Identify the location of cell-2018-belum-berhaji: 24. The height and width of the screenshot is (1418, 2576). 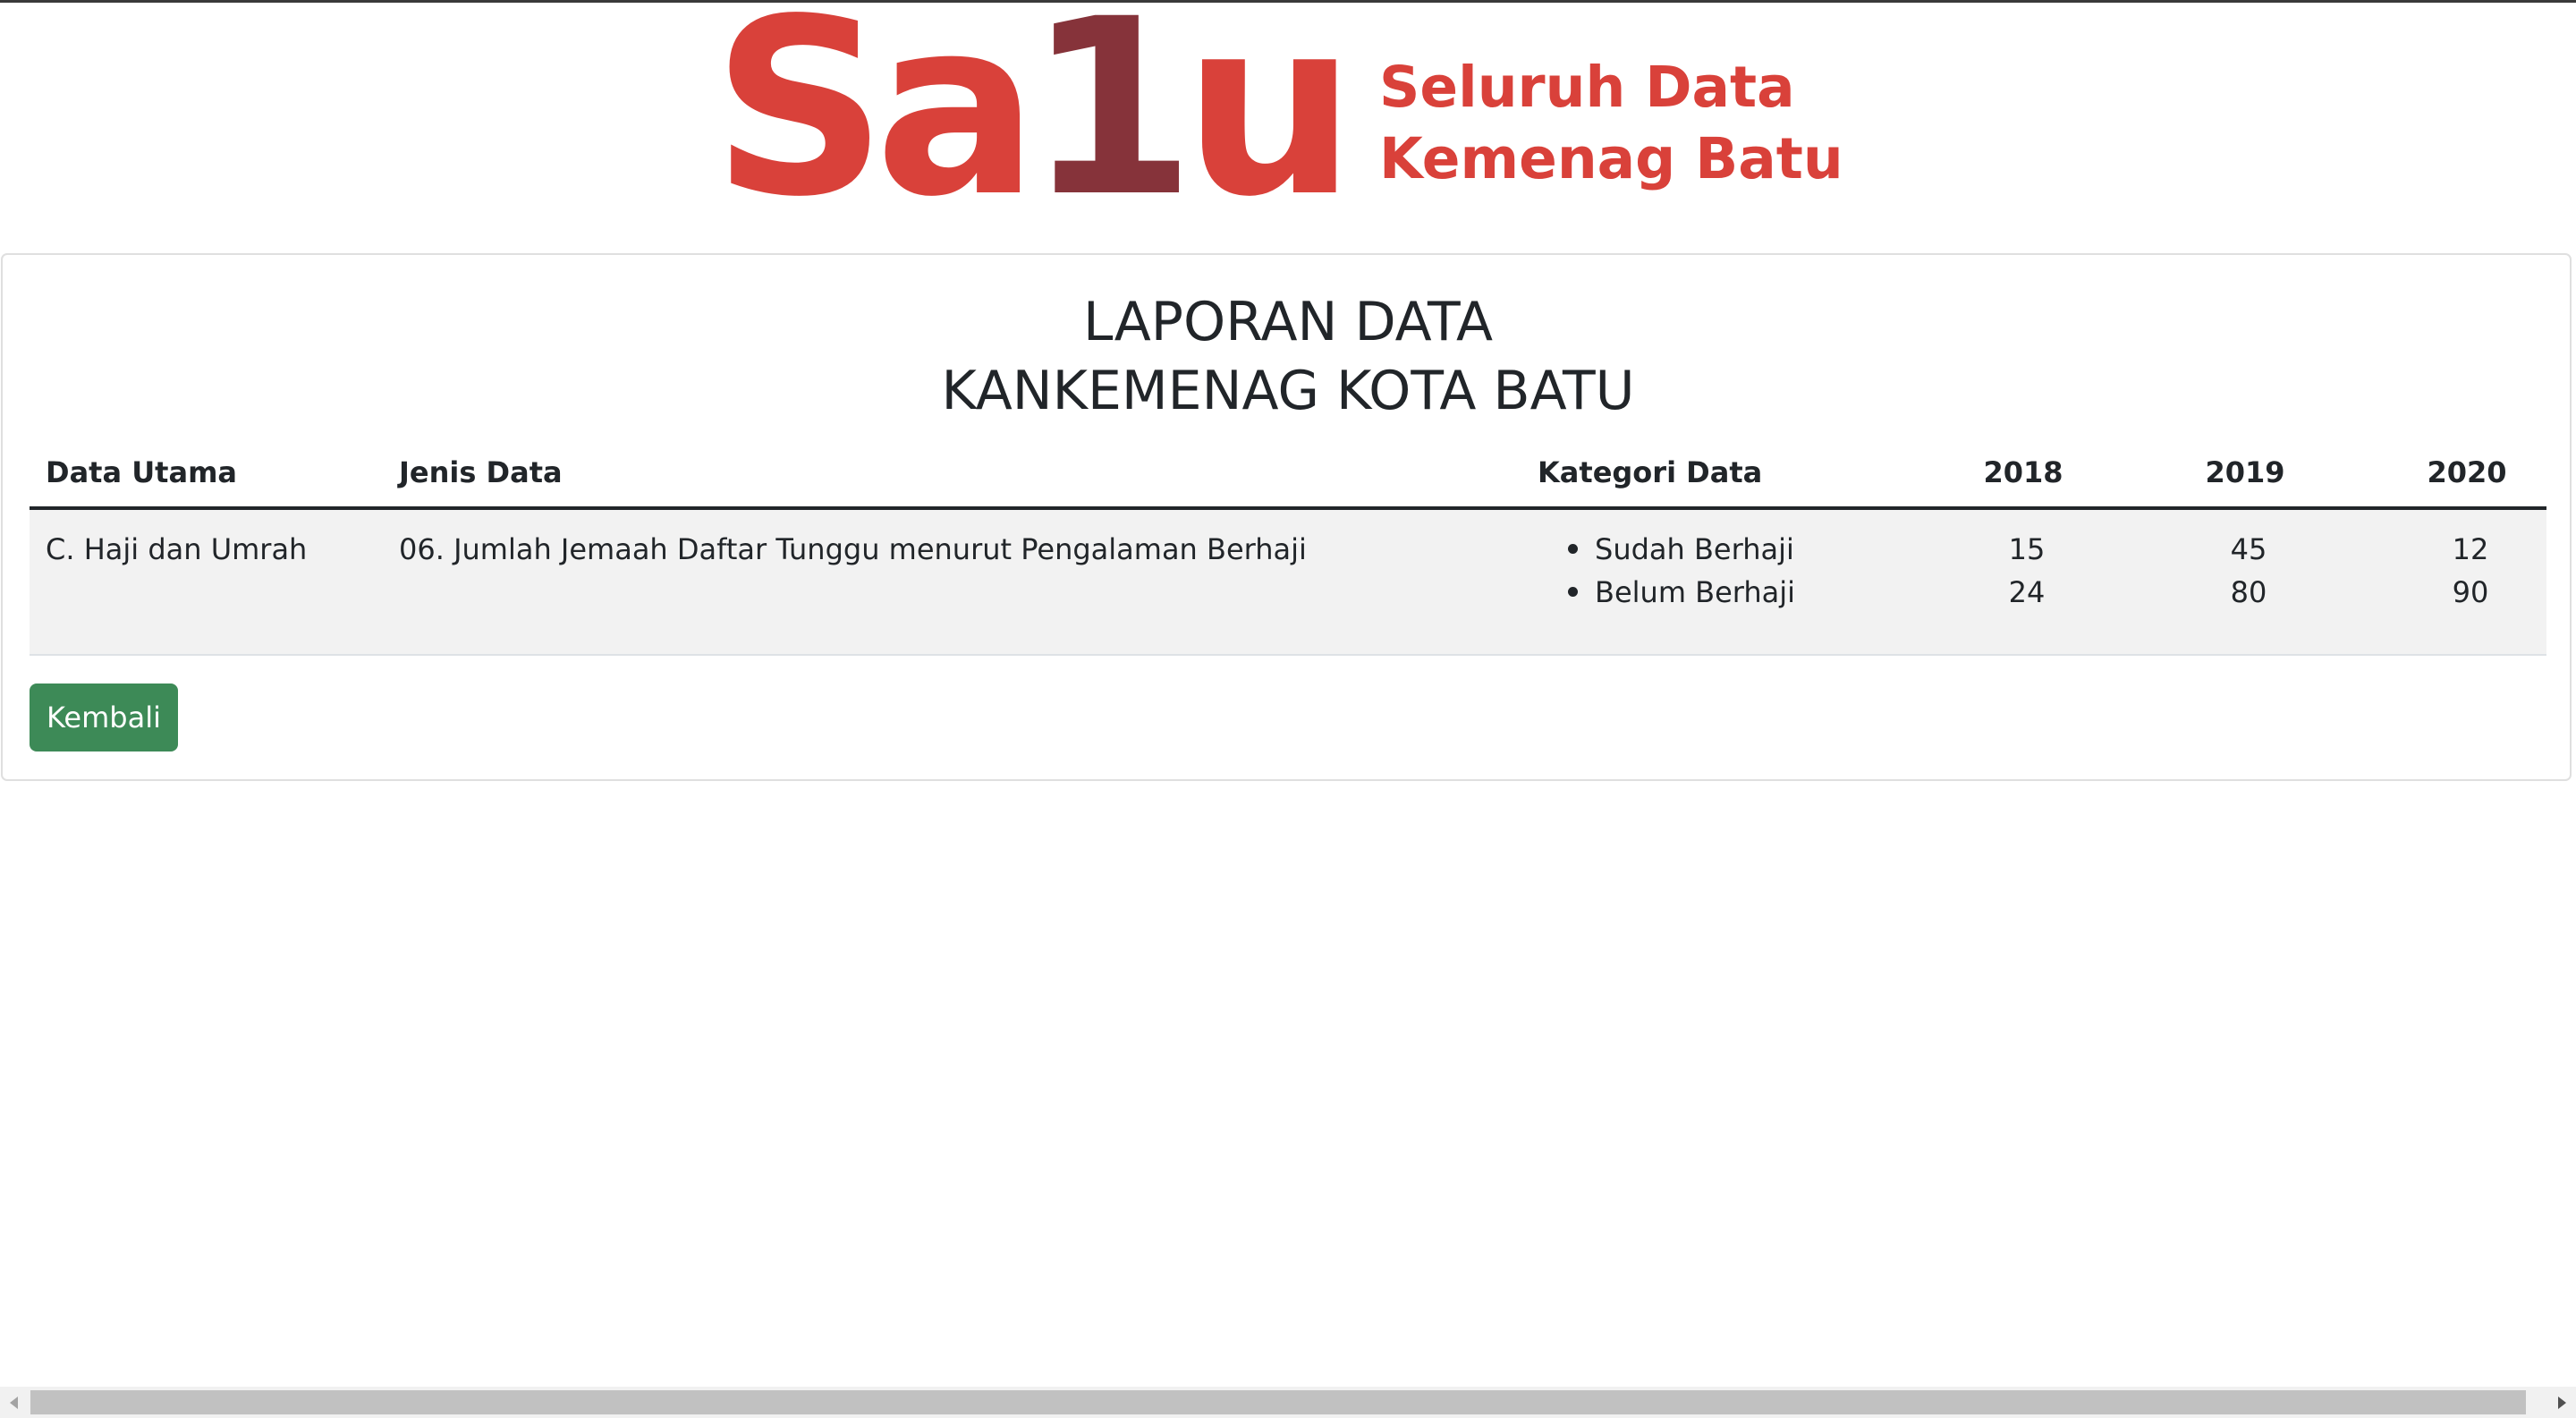
(2027, 592).